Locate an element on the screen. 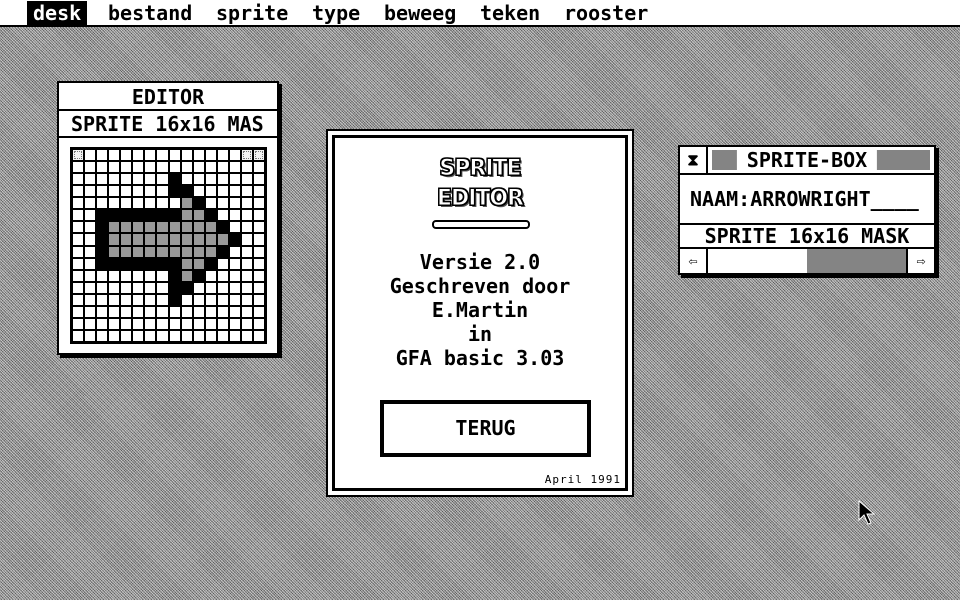 The height and width of the screenshot is (600, 960). menu-sprite: sprite is located at coordinates (252, 13).